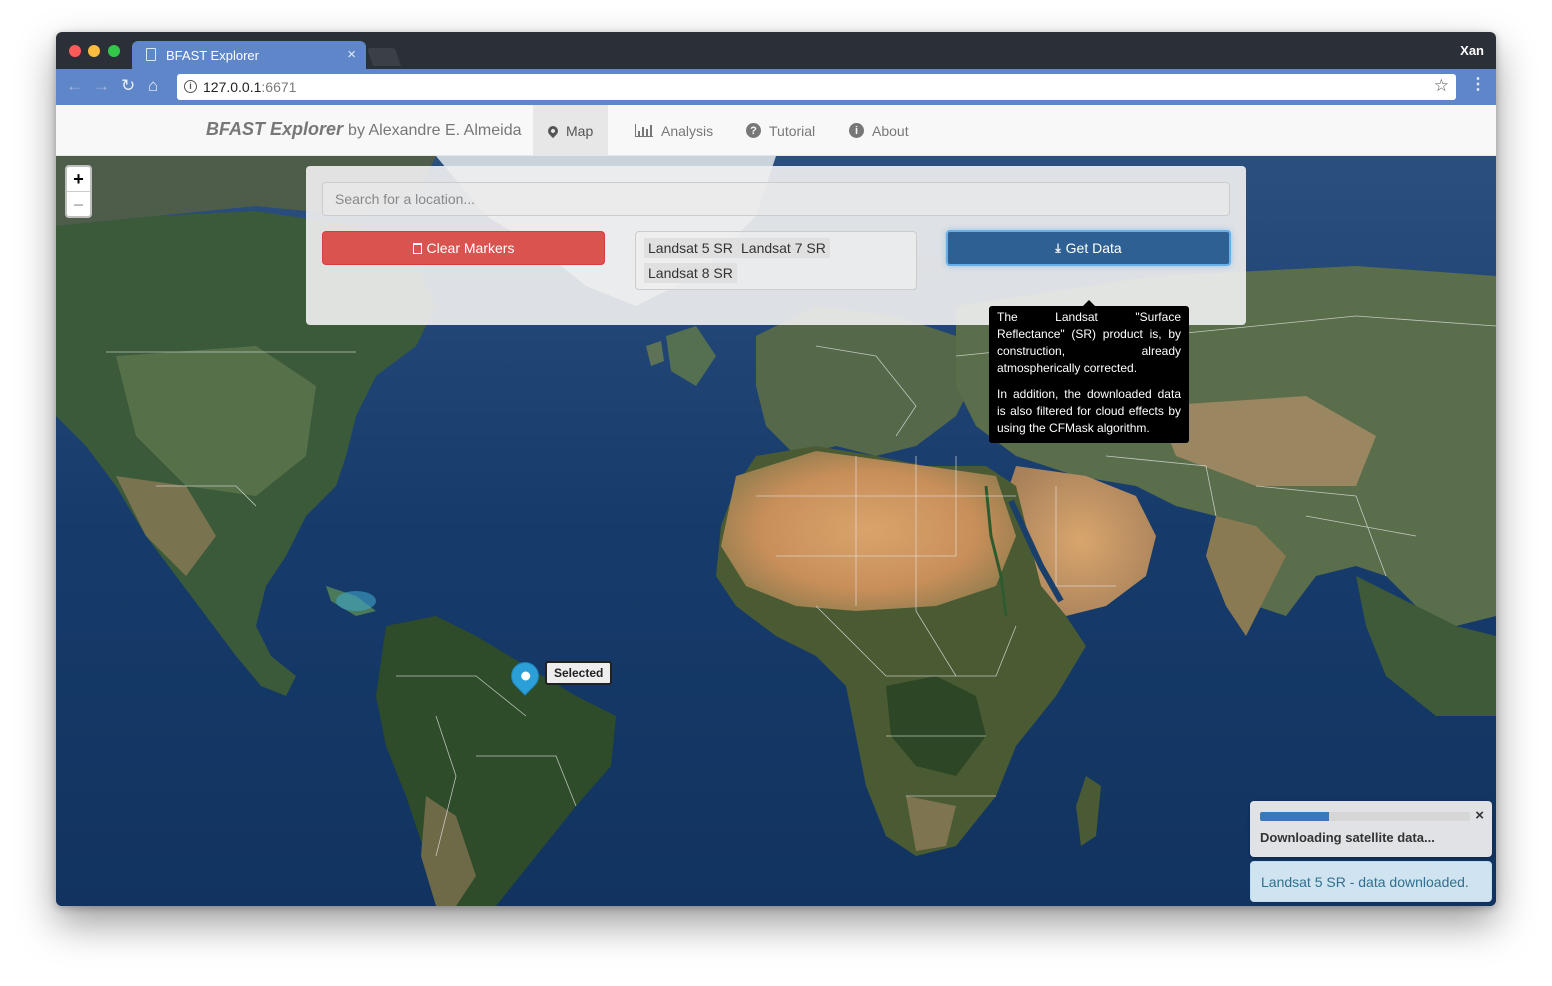 The image size is (1552, 986). I want to click on profile-name: Xan, so click(1472, 50).